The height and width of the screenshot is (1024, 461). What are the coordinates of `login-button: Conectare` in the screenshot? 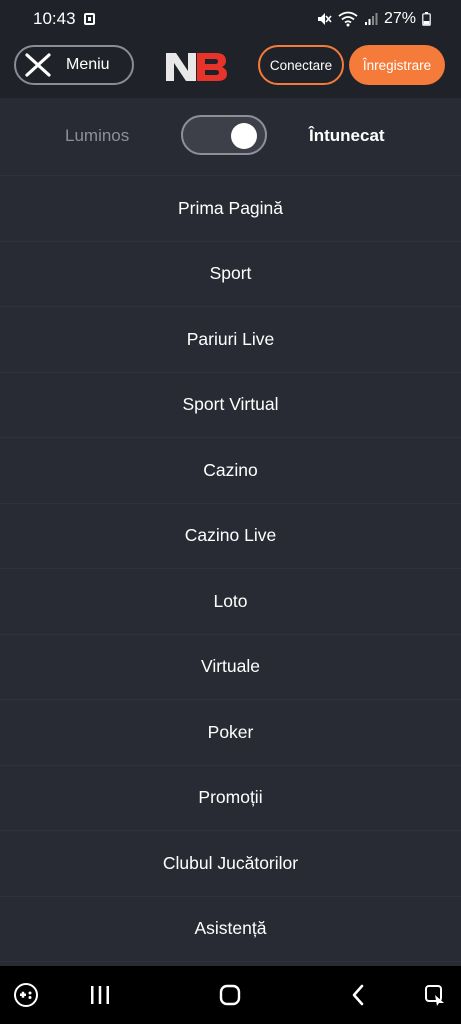 It's located at (301, 65).